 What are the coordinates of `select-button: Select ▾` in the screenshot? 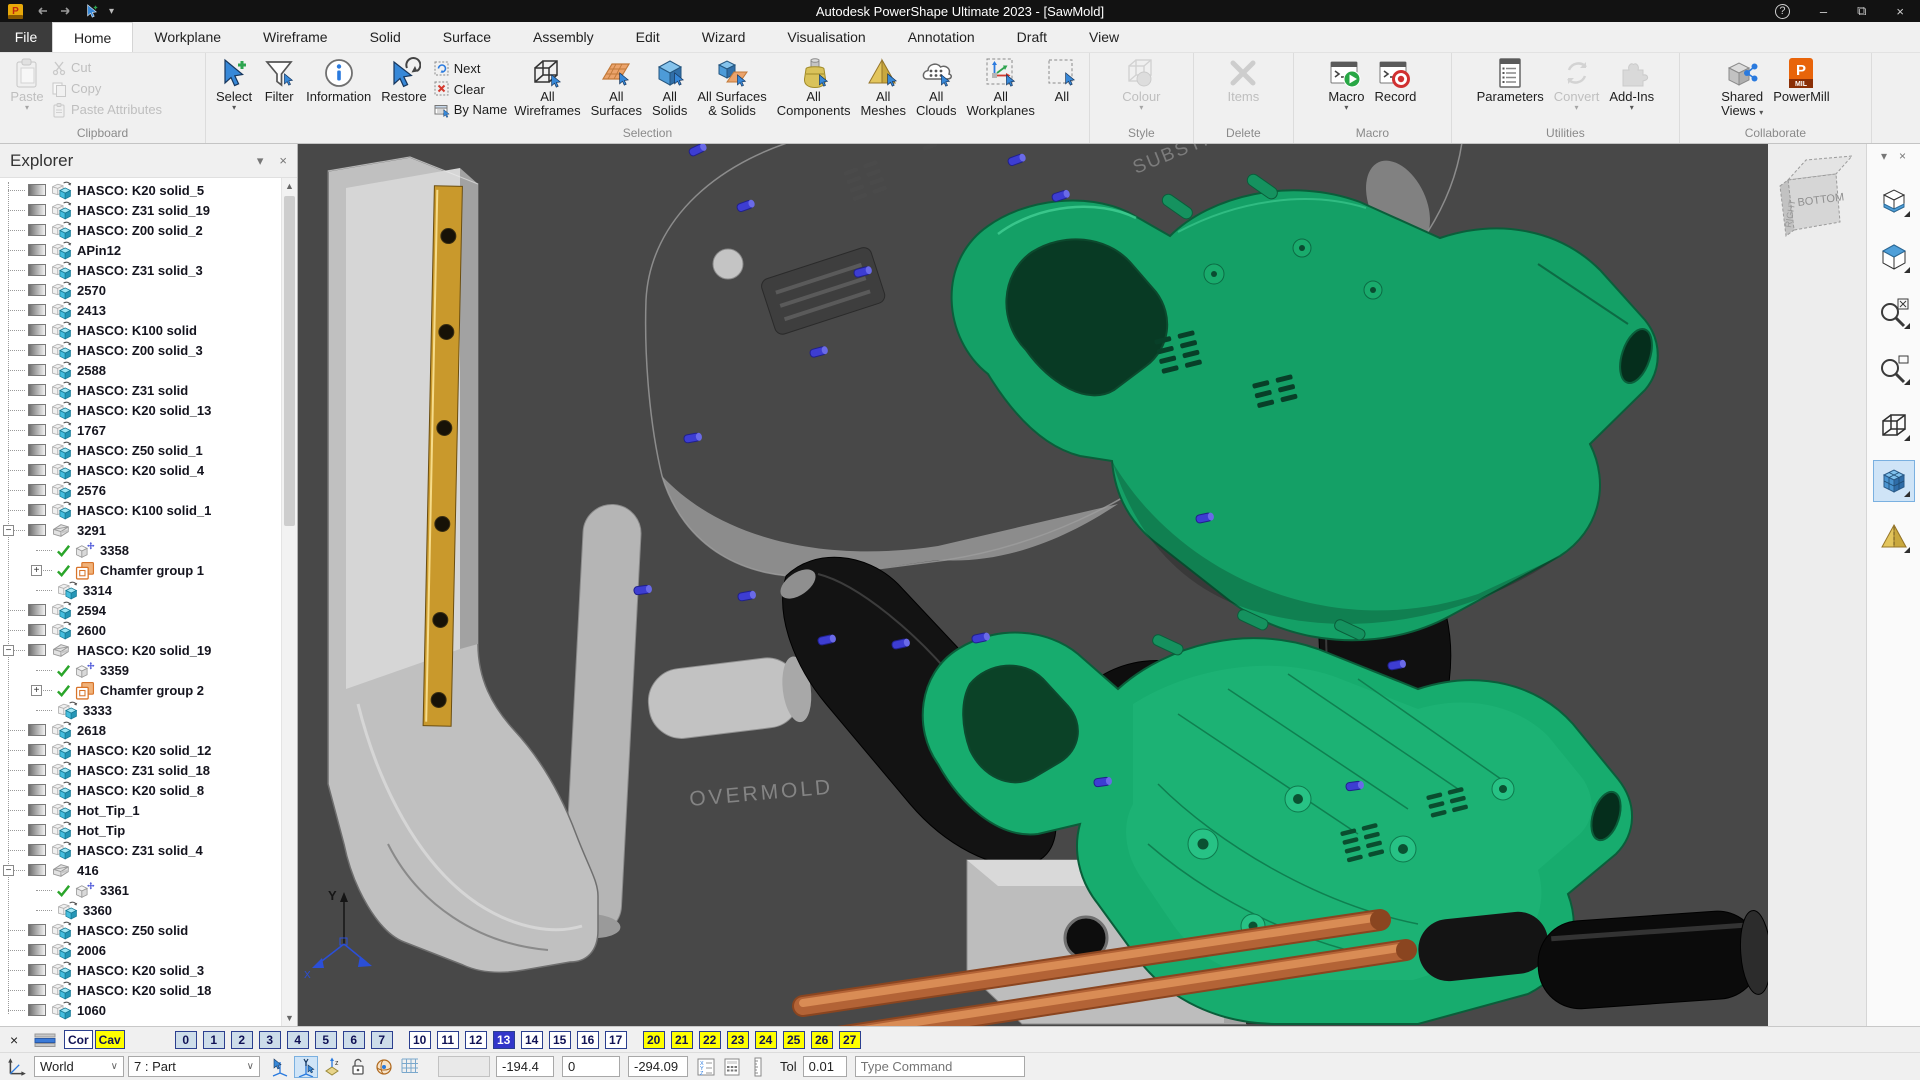 It's located at (234, 83).